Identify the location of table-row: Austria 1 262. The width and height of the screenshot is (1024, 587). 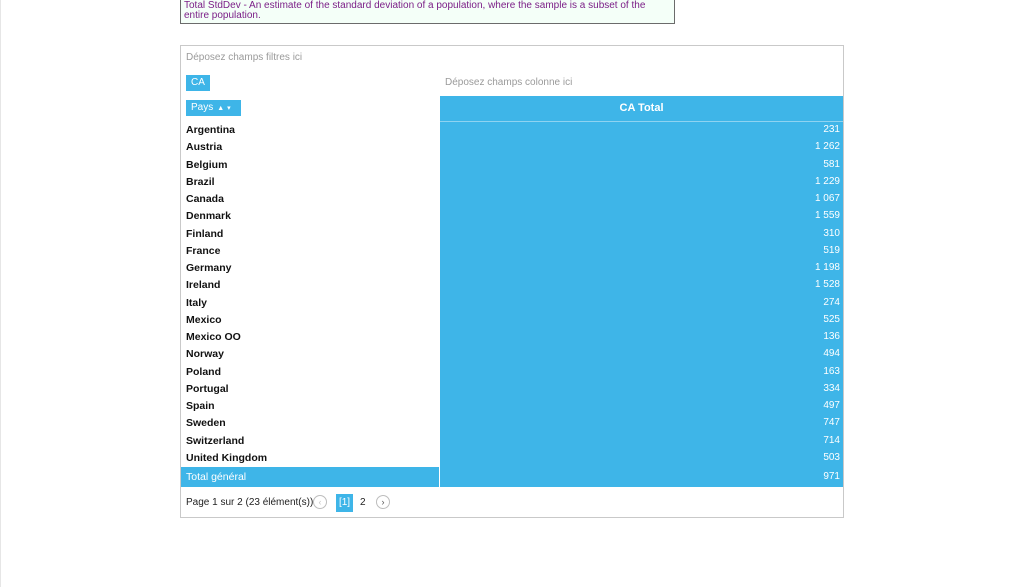
(512, 147).